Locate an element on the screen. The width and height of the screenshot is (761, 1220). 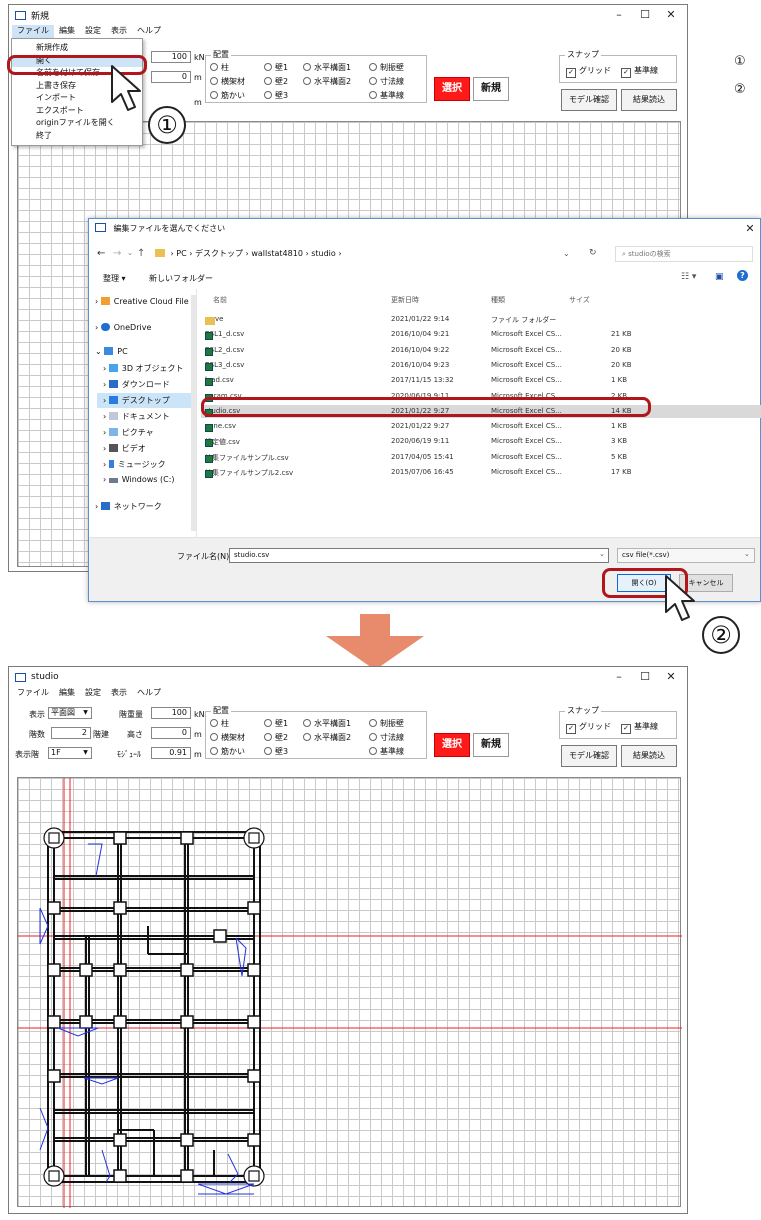
menu-view-2: 表示 is located at coordinates (119, 694).